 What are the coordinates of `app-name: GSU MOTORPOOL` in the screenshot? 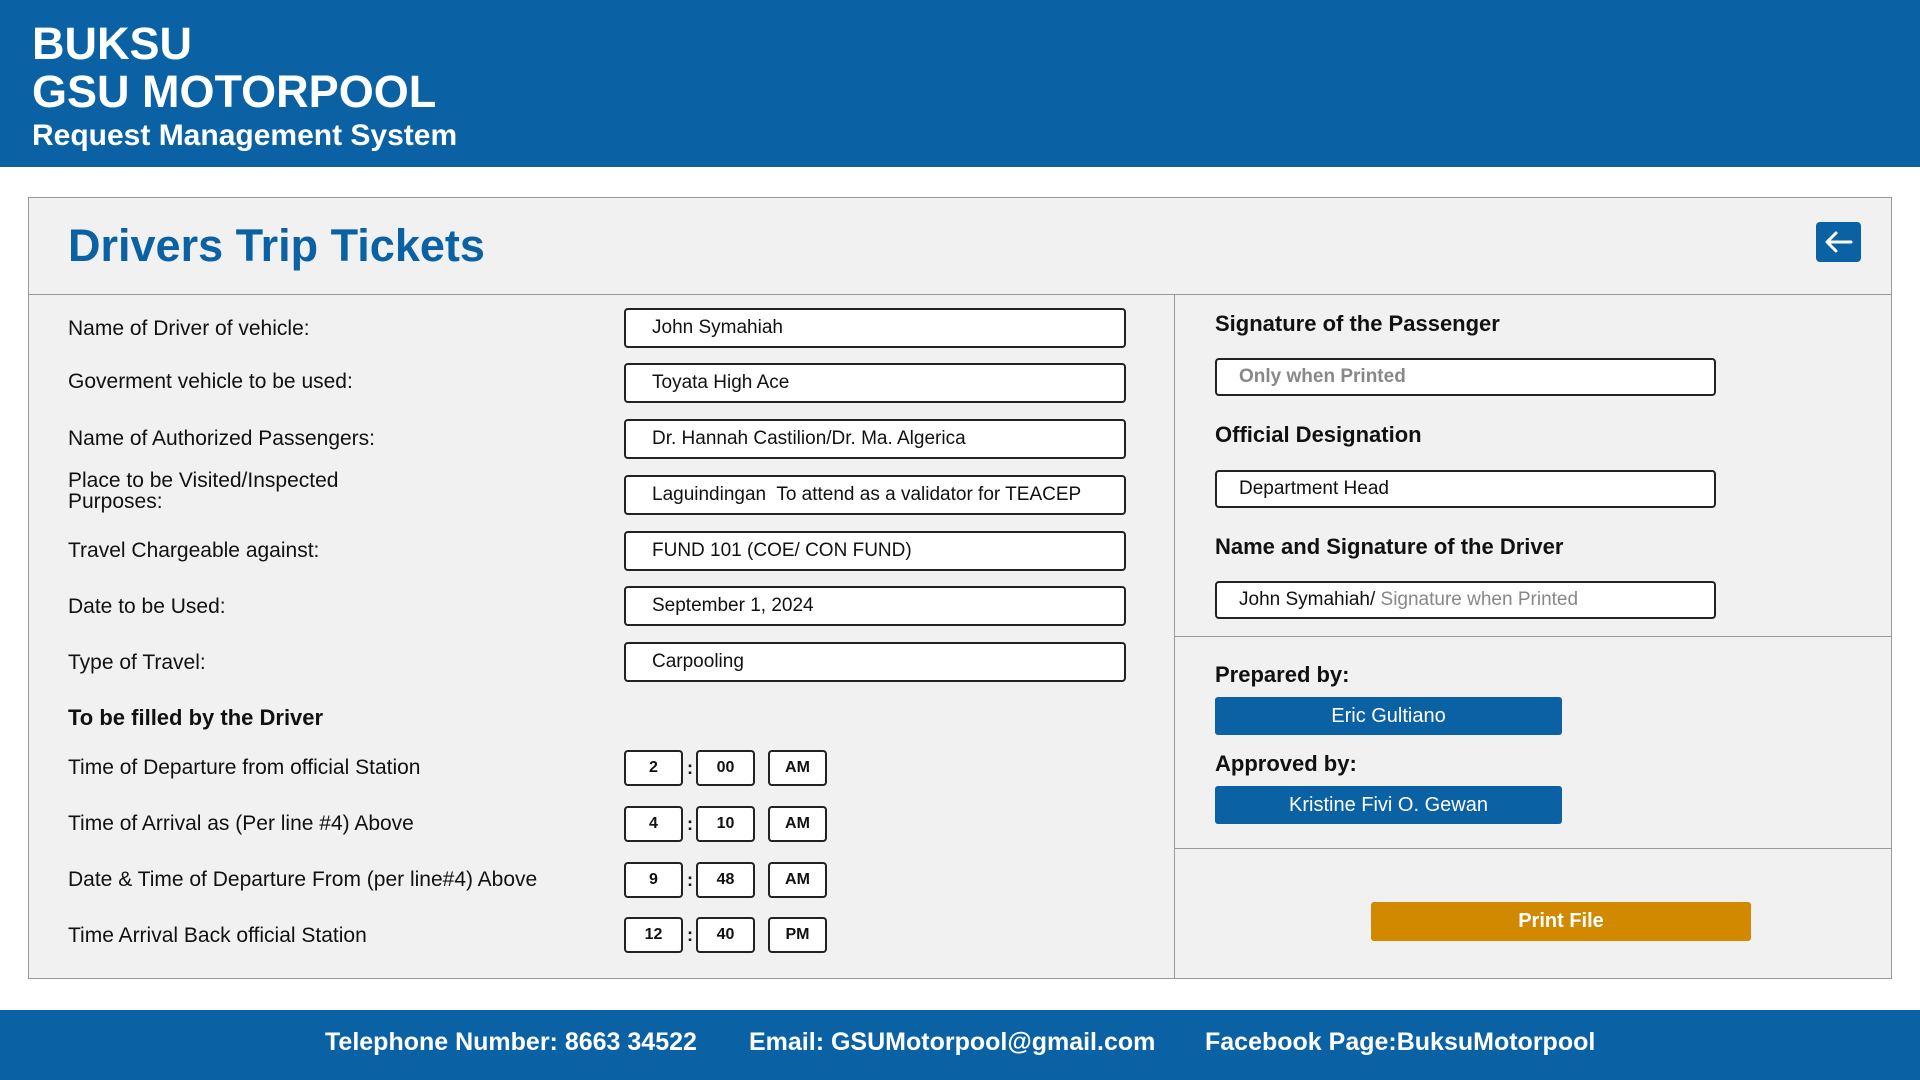 It's located at (234, 91).